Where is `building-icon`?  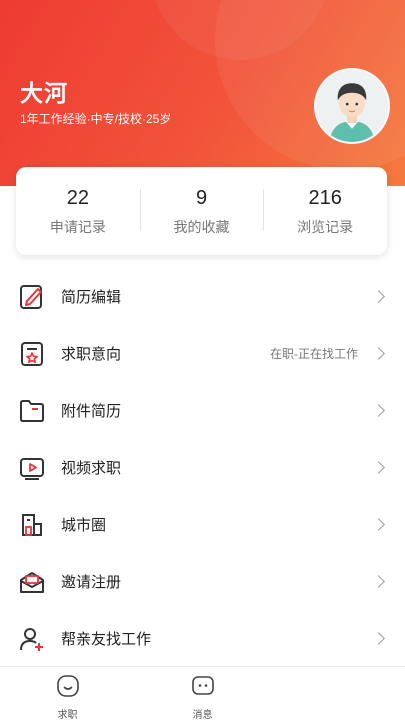
building-icon is located at coordinates (32, 525).